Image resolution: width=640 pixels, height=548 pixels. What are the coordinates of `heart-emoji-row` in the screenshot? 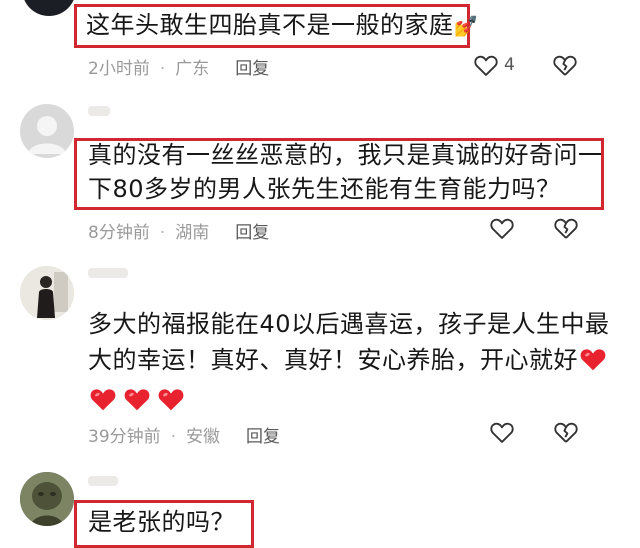 It's located at (349, 400).